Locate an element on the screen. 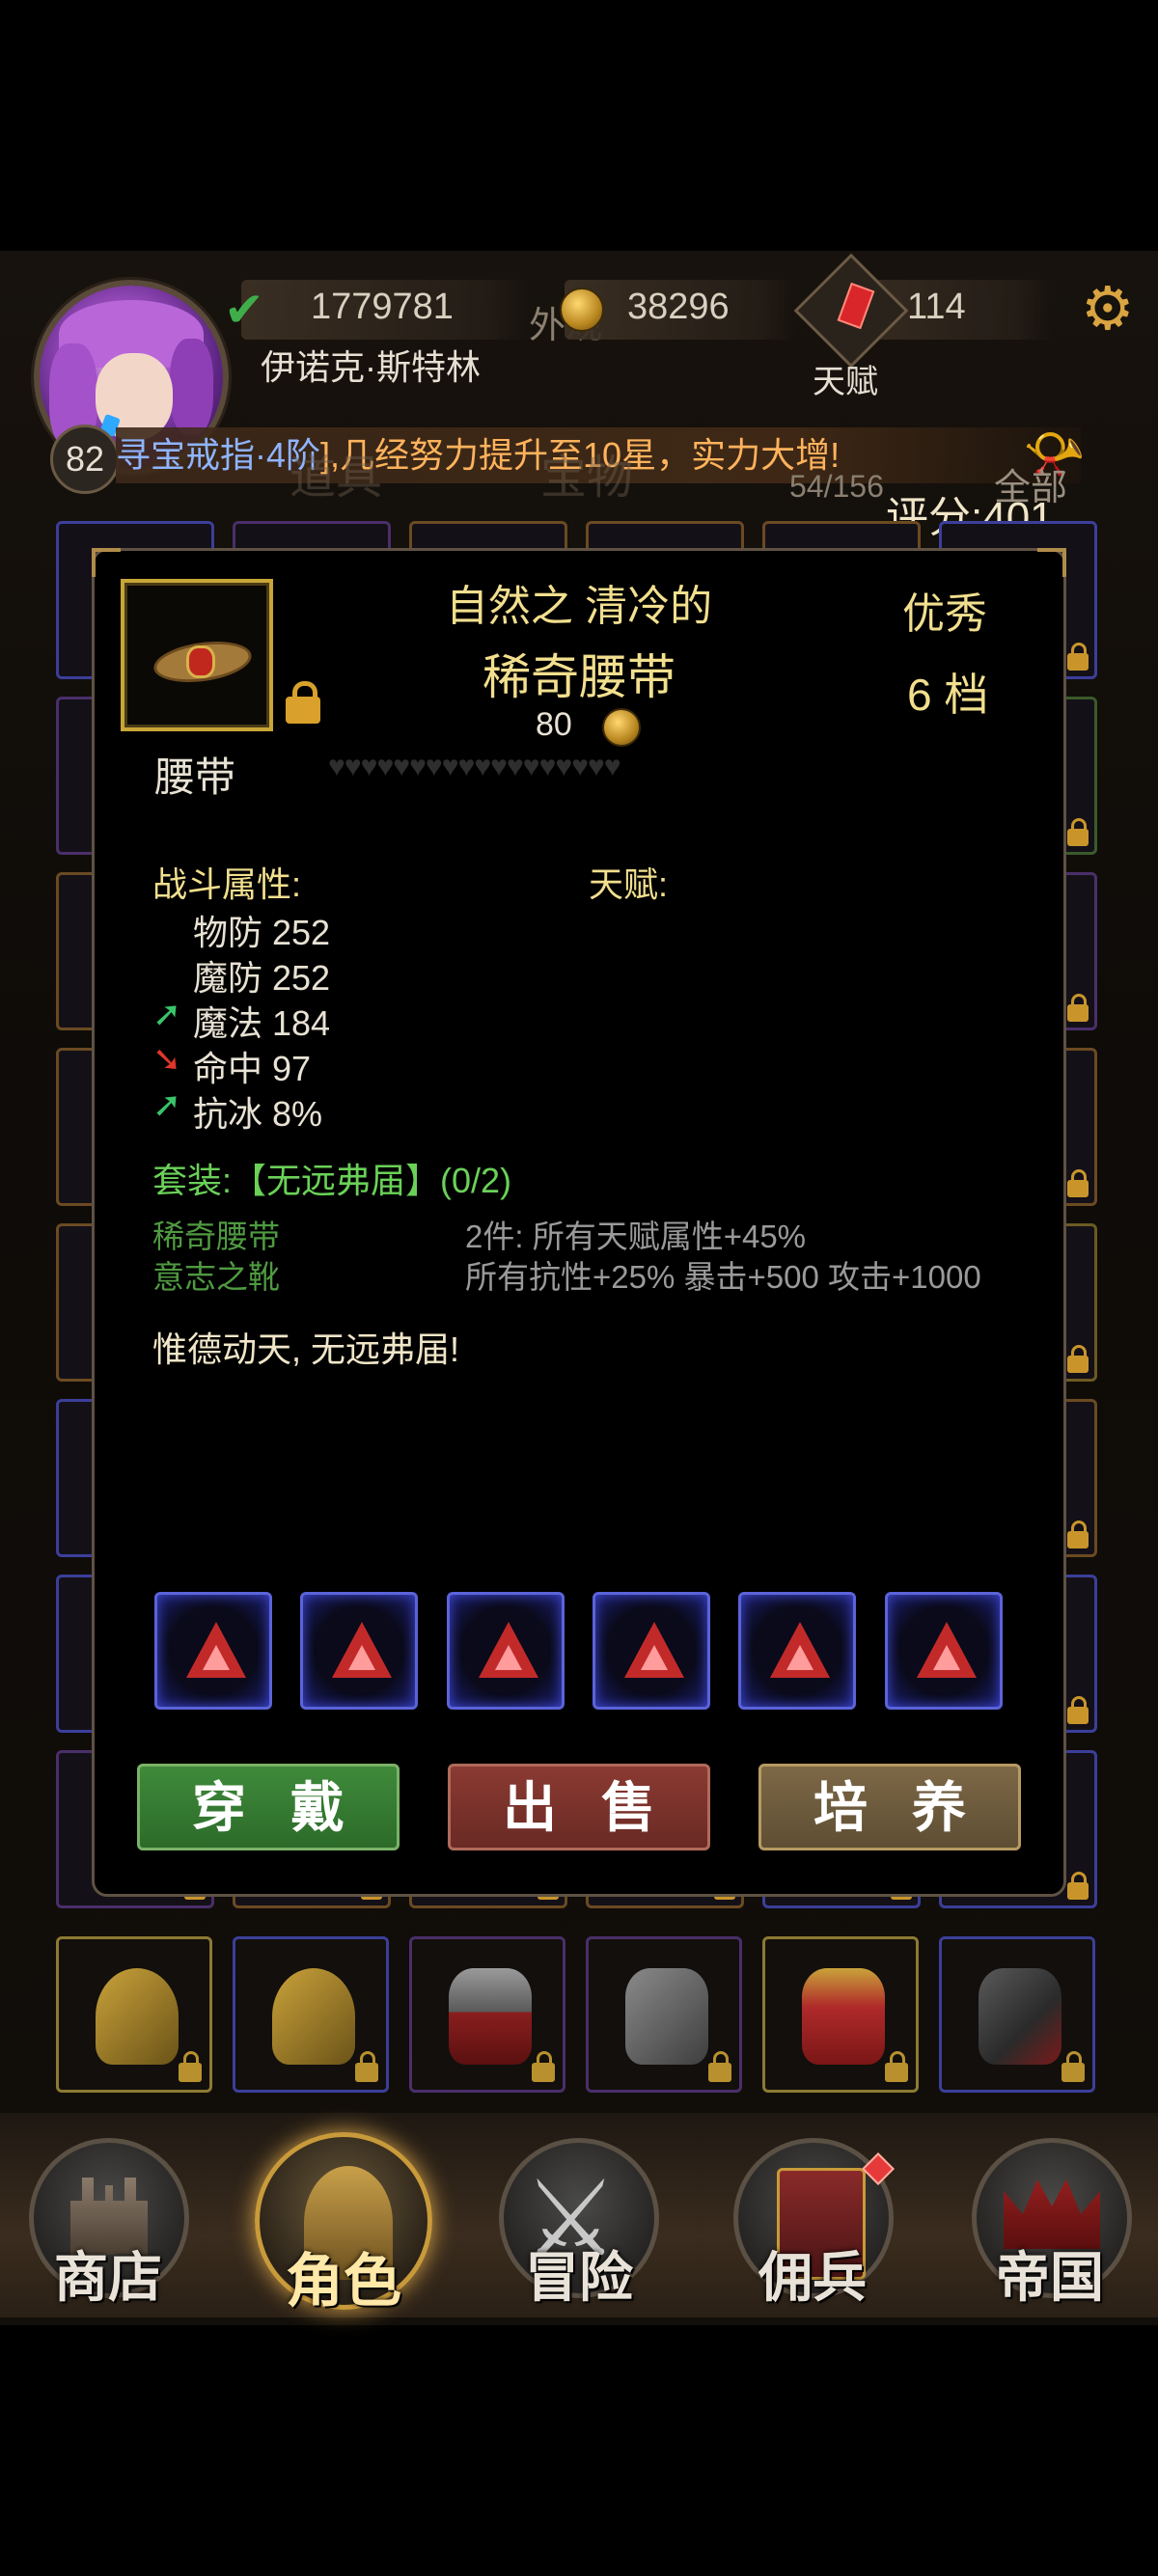 The image size is (1158, 2576). stamina-icon: ✔ is located at coordinates (244, 310).